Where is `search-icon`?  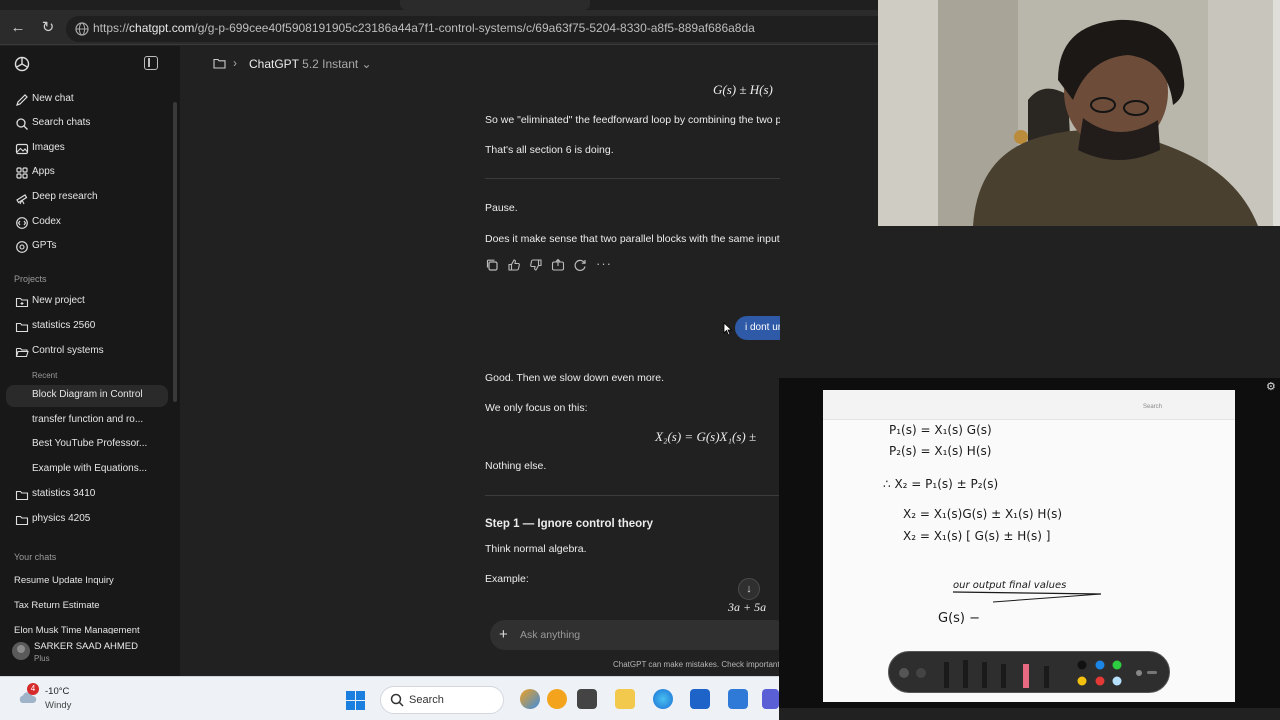 search-icon is located at coordinates (22, 124).